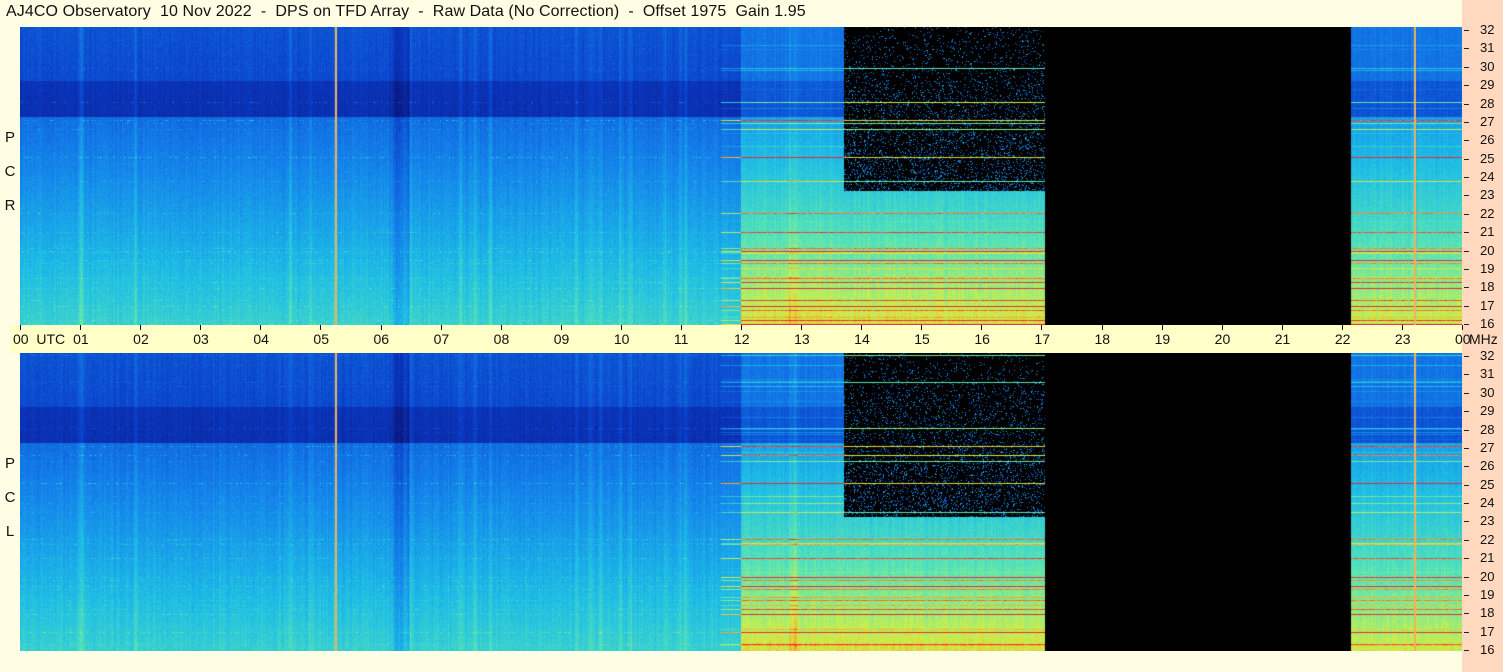 This screenshot has width=1503, height=672. Describe the element at coordinates (922, 339) in the screenshot. I see `utc-tick-label: 15` at that location.